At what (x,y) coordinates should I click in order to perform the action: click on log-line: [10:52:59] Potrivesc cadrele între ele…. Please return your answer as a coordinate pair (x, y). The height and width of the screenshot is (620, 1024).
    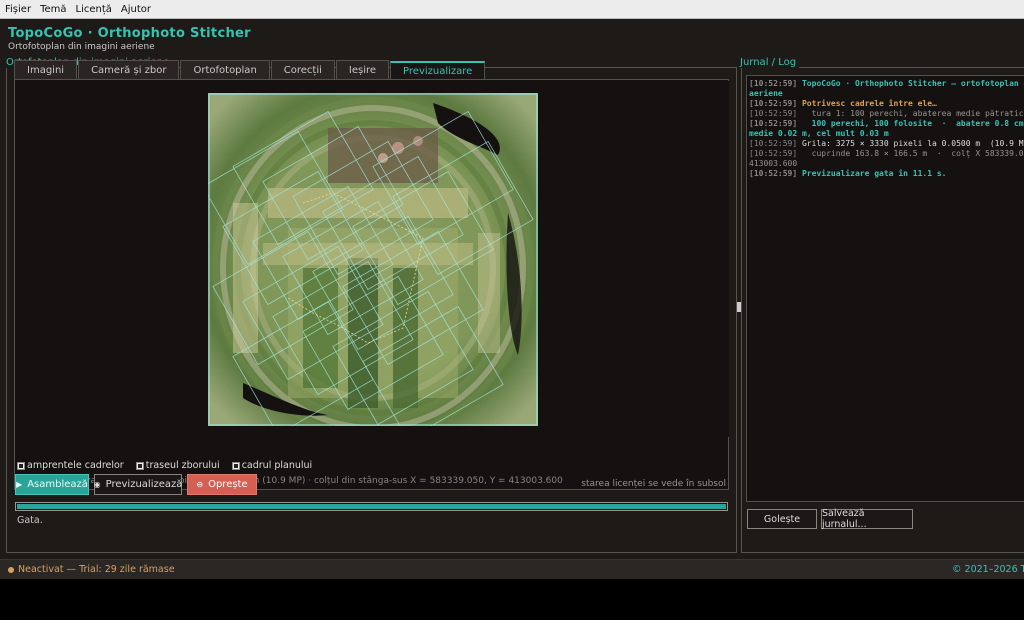
    Looking at the image, I should click on (885, 104).